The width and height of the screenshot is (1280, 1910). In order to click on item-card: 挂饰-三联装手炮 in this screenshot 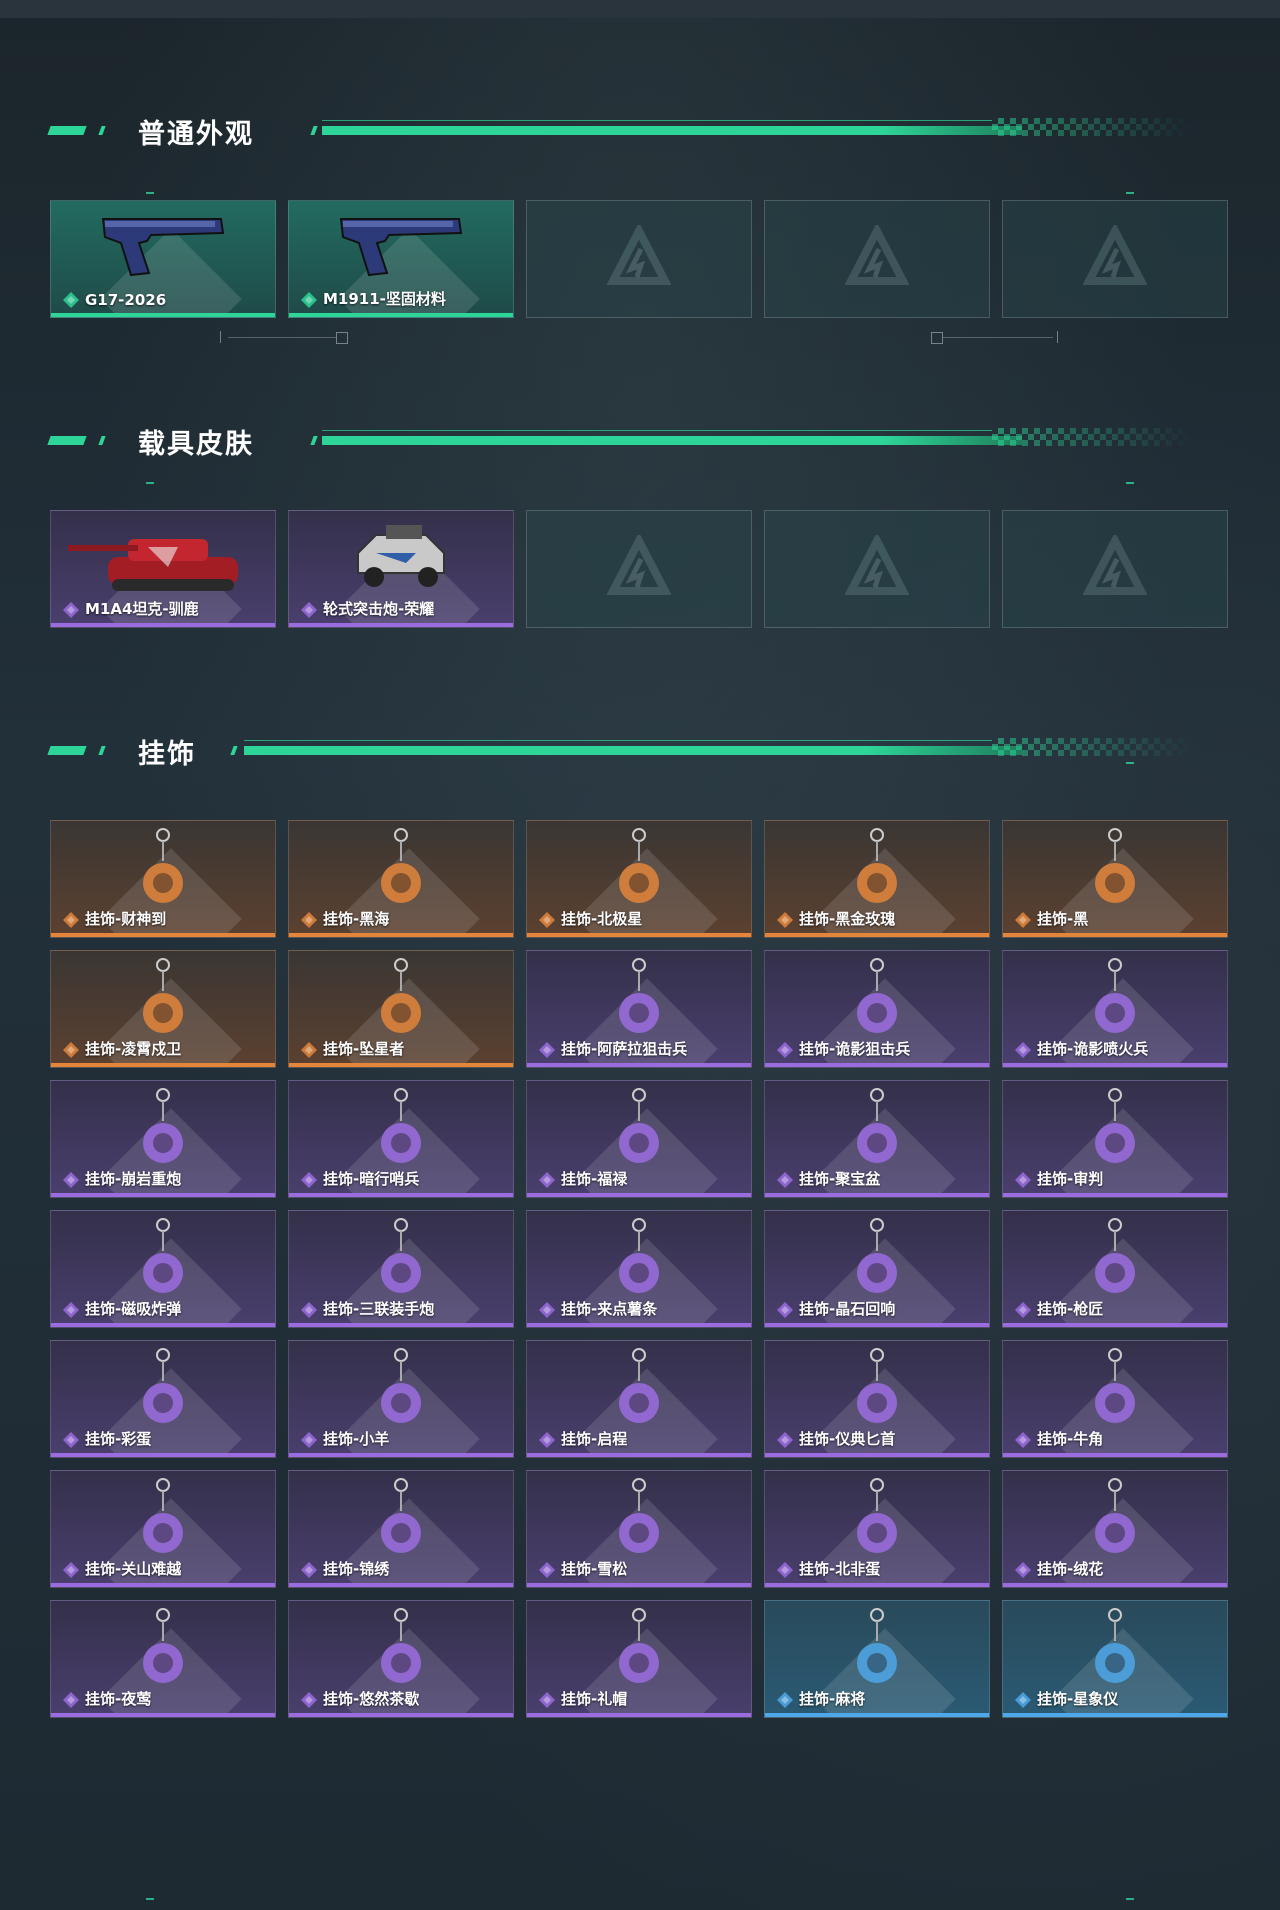, I will do `click(401, 1269)`.